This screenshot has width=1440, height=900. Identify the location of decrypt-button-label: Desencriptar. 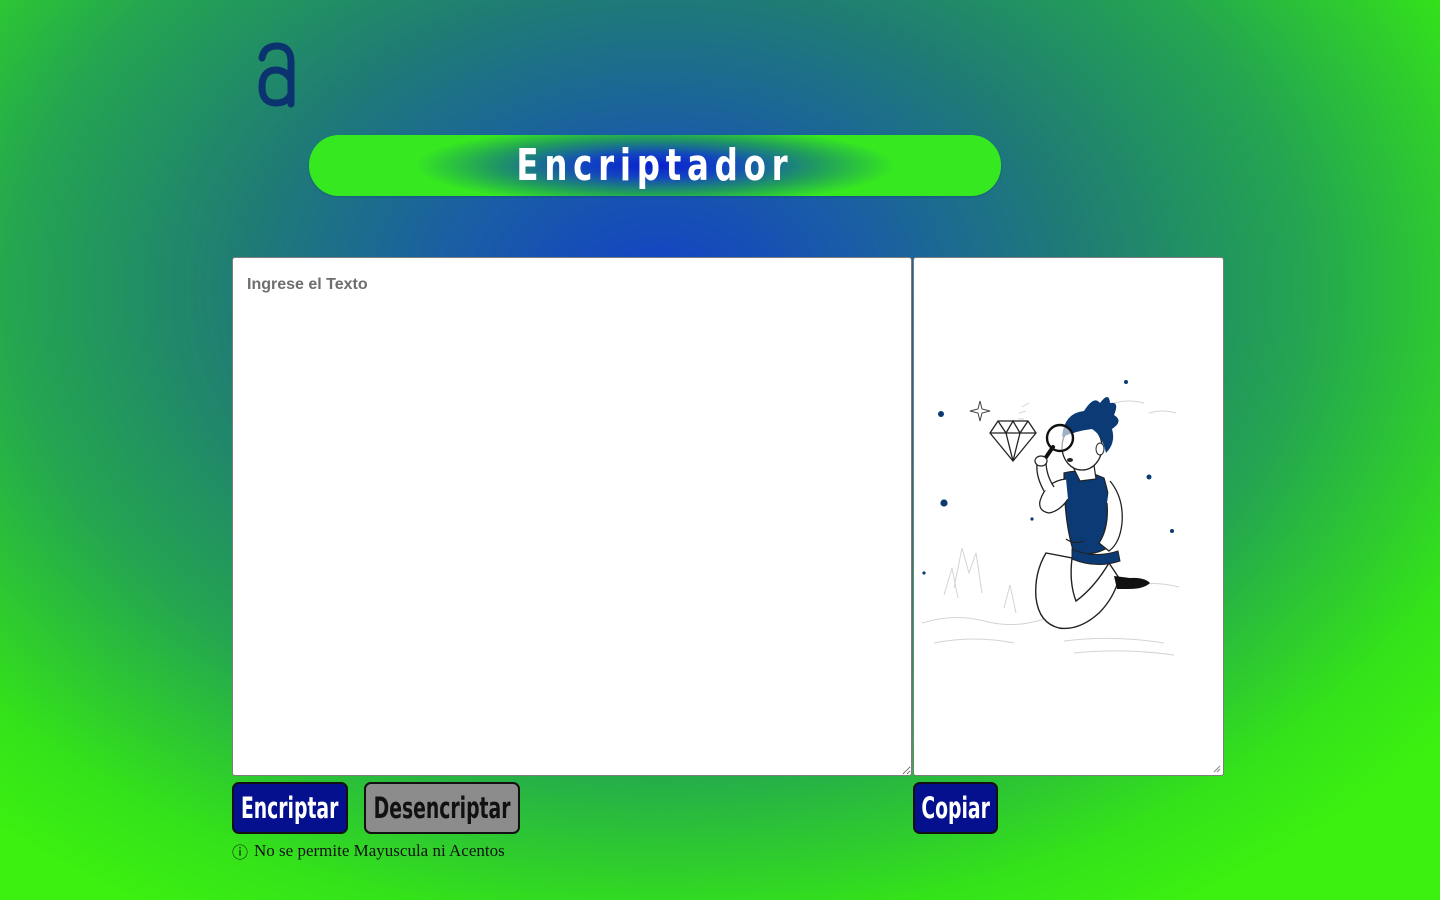
(442, 808).